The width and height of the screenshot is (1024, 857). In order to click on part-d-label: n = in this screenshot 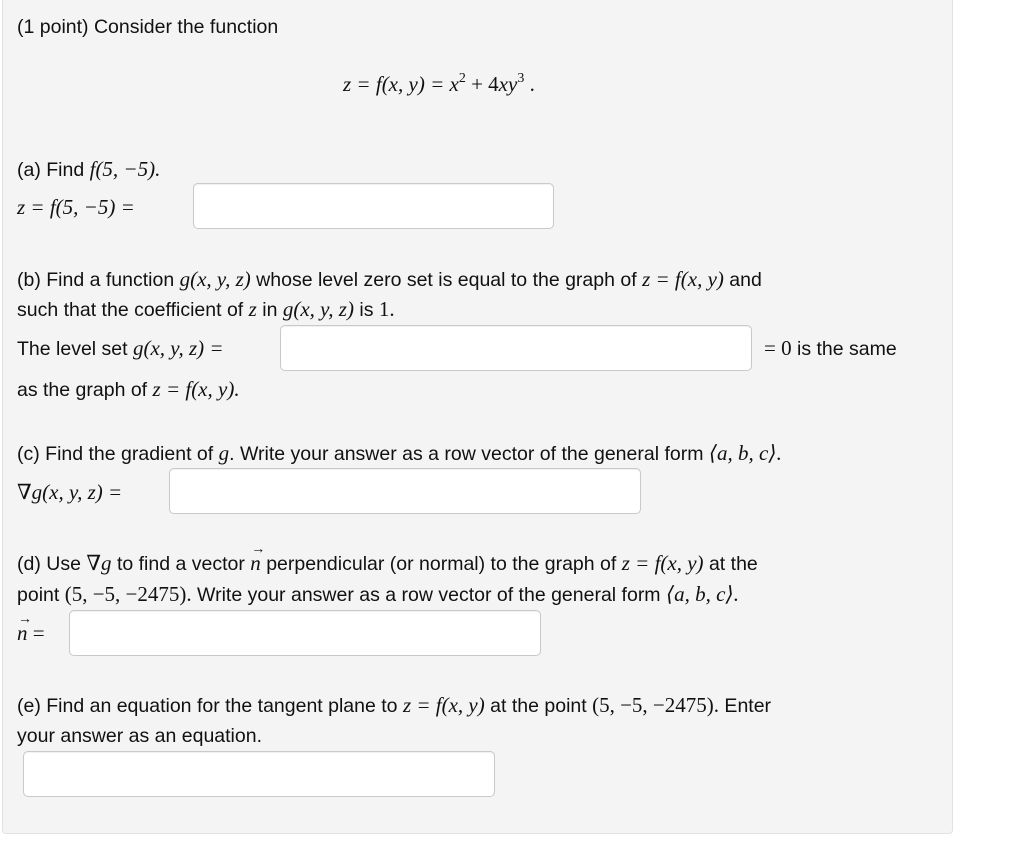, I will do `click(31, 627)`.